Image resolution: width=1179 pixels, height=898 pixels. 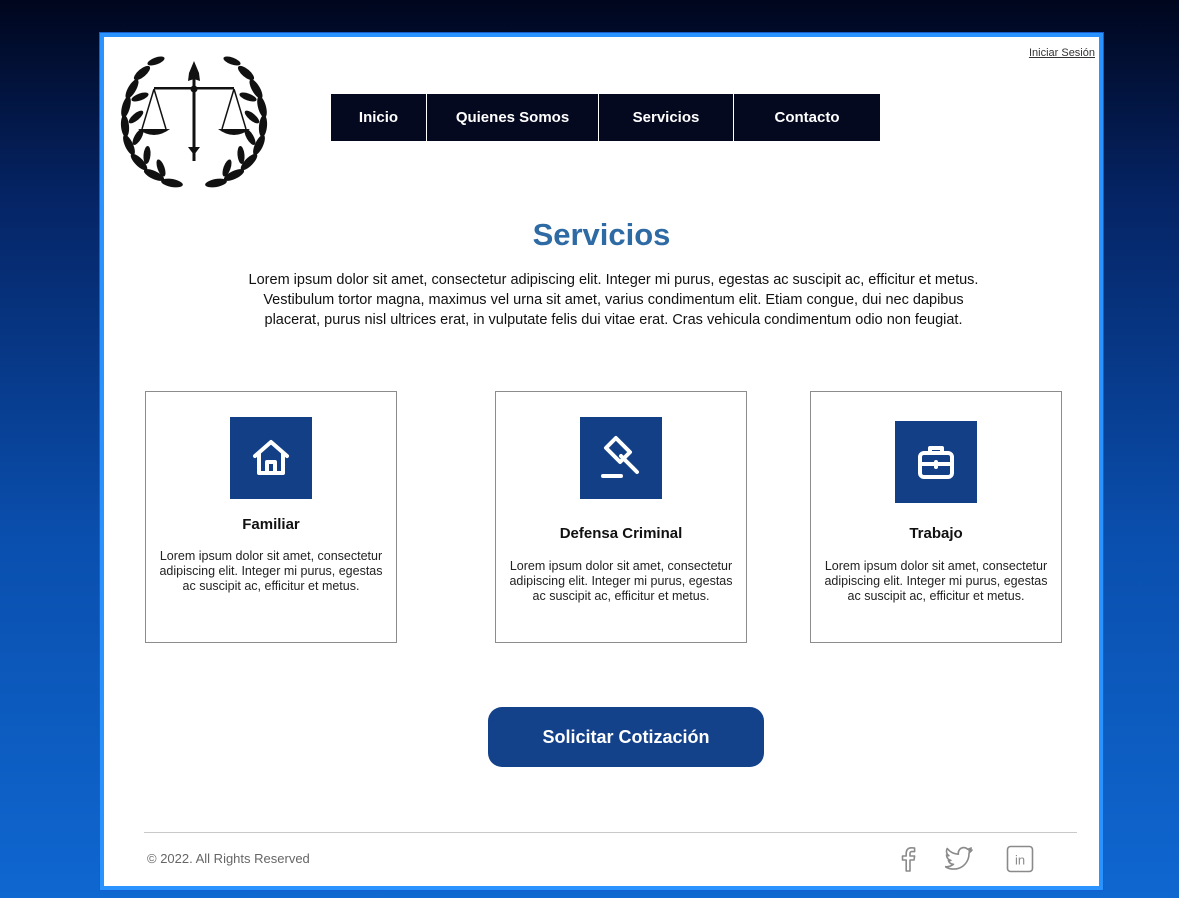 I want to click on login-link: Iniciar Sesión, so click(x=1062, y=53).